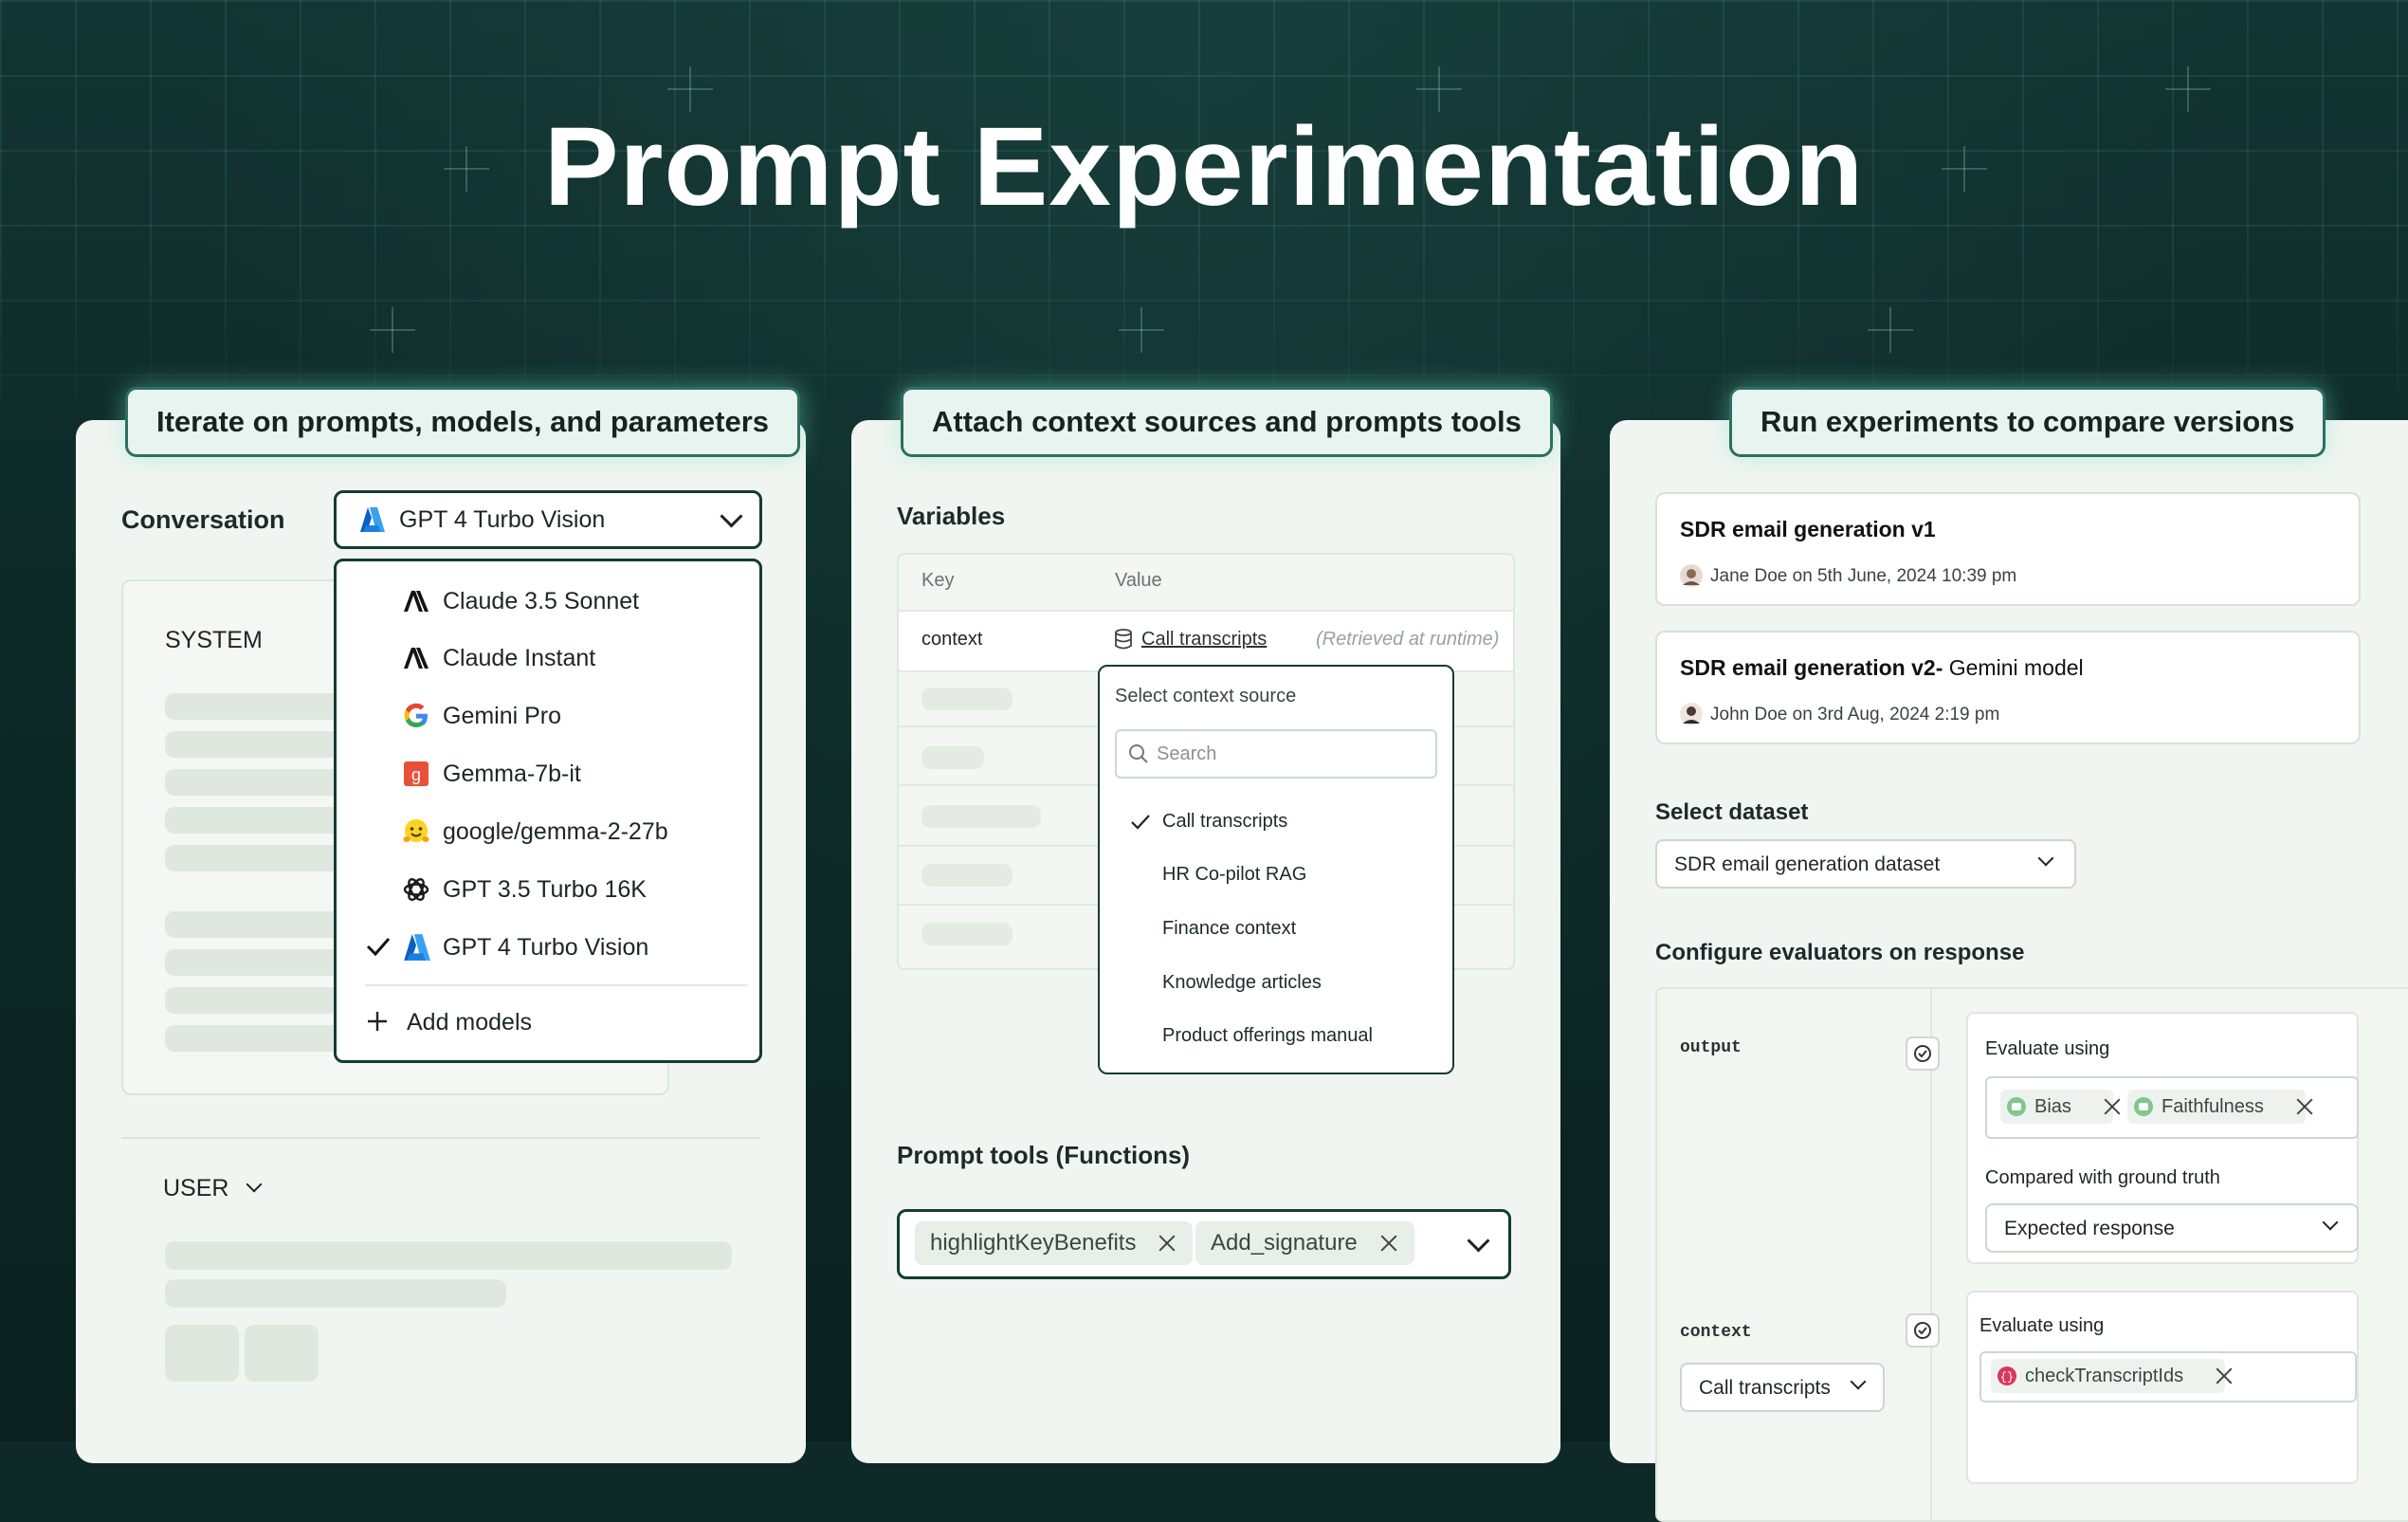 This screenshot has height=1522, width=2408. What do you see at coordinates (1808, 529) in the screenshot?
I see `version-title: SDR email generation v1` at bounding box center [1808, 529].